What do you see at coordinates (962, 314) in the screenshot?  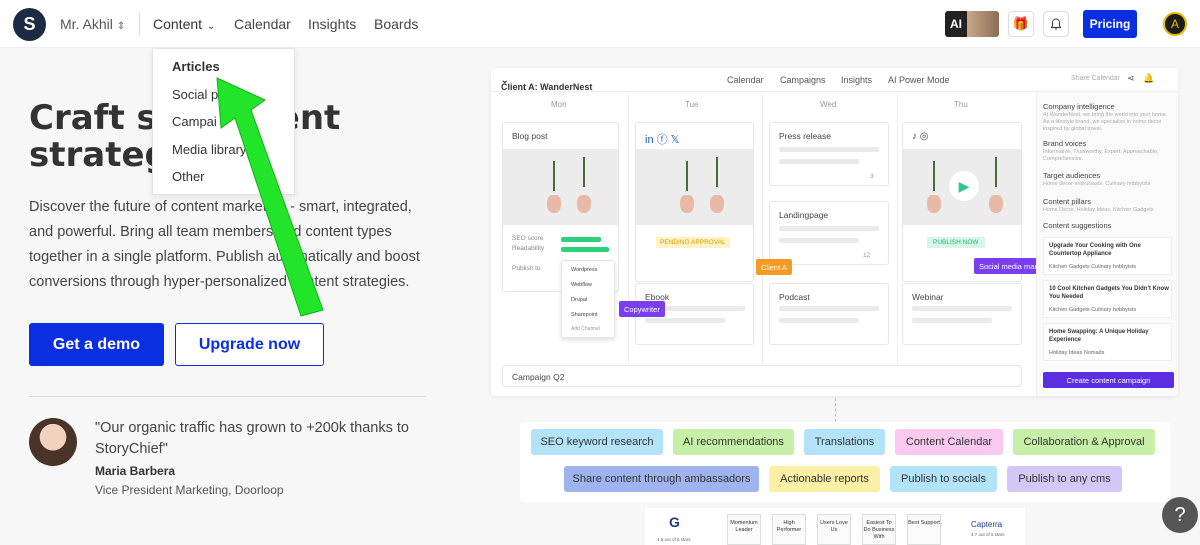 I see `card-webinar: Webinar` at bounding box center [962, 314].